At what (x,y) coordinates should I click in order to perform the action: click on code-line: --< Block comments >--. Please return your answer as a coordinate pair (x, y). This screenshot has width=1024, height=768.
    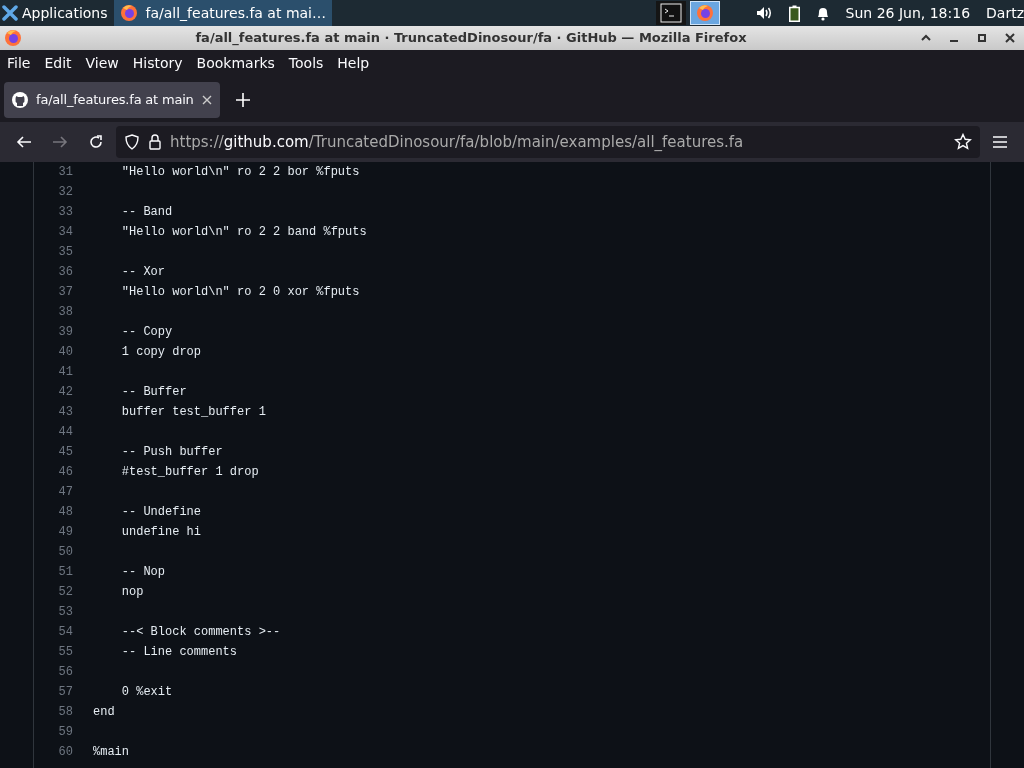
    Looking at the image, I should click on (200, 632).